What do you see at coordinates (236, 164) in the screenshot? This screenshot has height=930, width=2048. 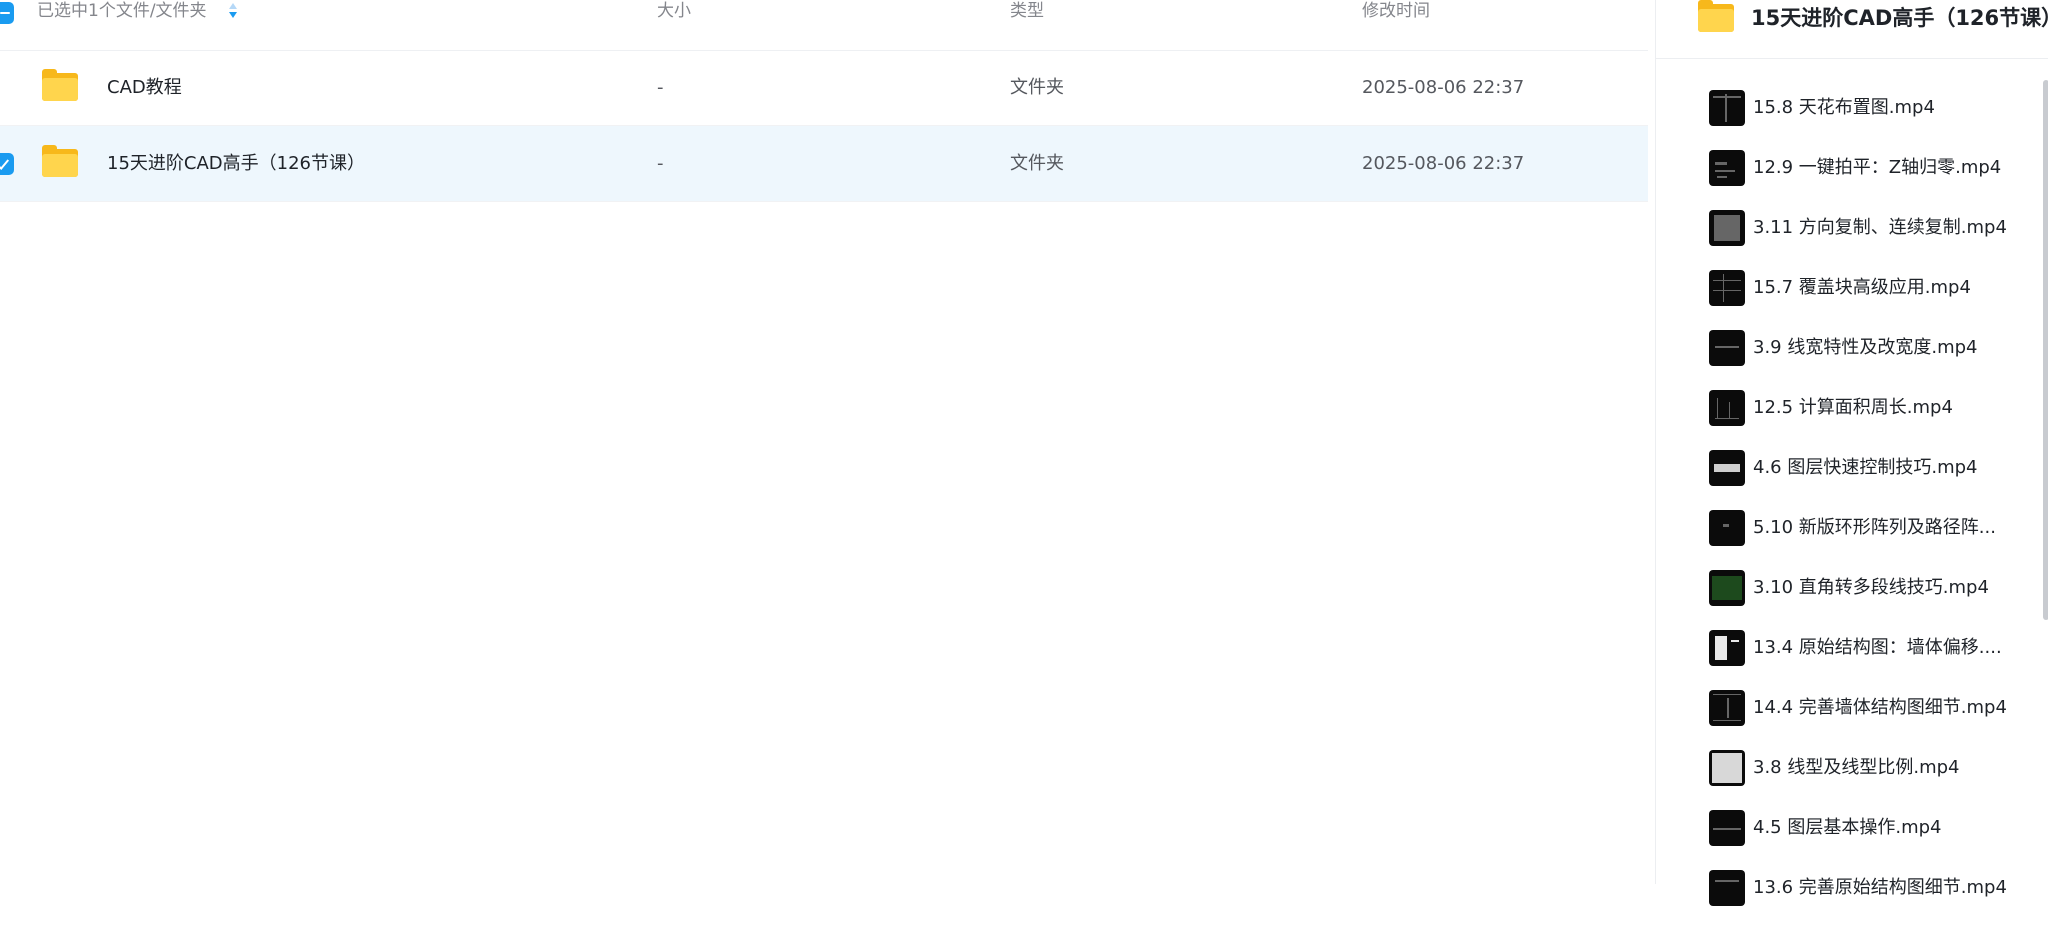 I see `file-name: 15天进阶CAD高手（126节课）` at bounding box center [236, 164].